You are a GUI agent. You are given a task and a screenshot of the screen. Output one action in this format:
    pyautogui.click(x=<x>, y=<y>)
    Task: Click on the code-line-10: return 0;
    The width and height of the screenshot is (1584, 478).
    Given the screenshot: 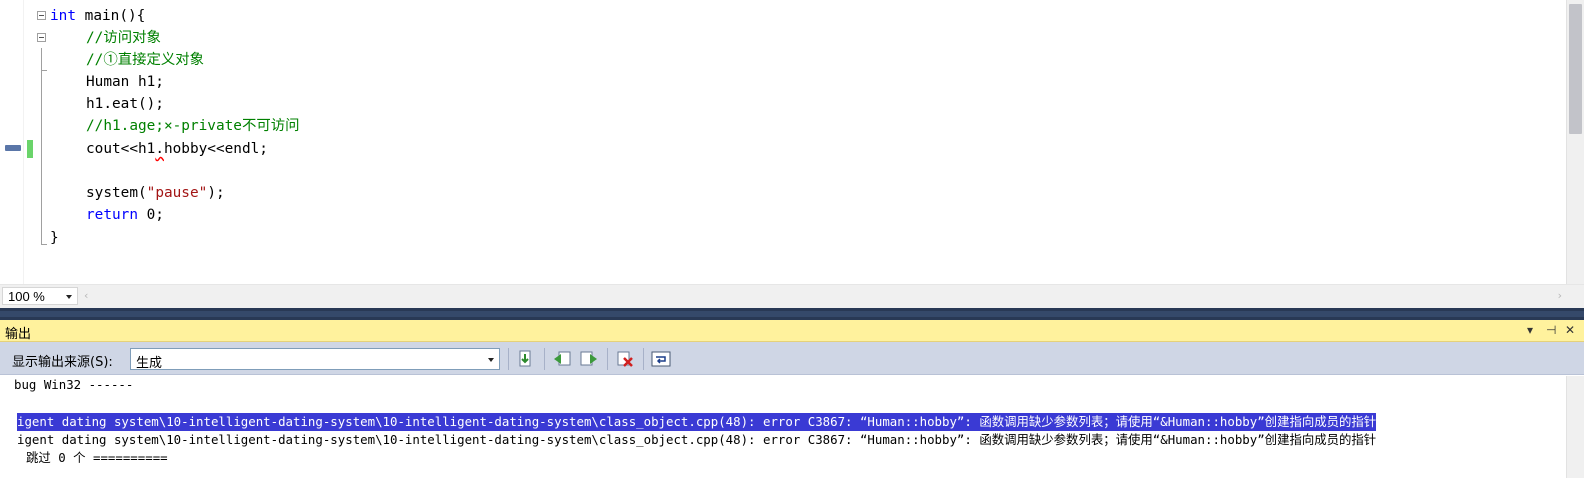 What is the action you would take?
    pyautogui.click(x=125, y=215)
    